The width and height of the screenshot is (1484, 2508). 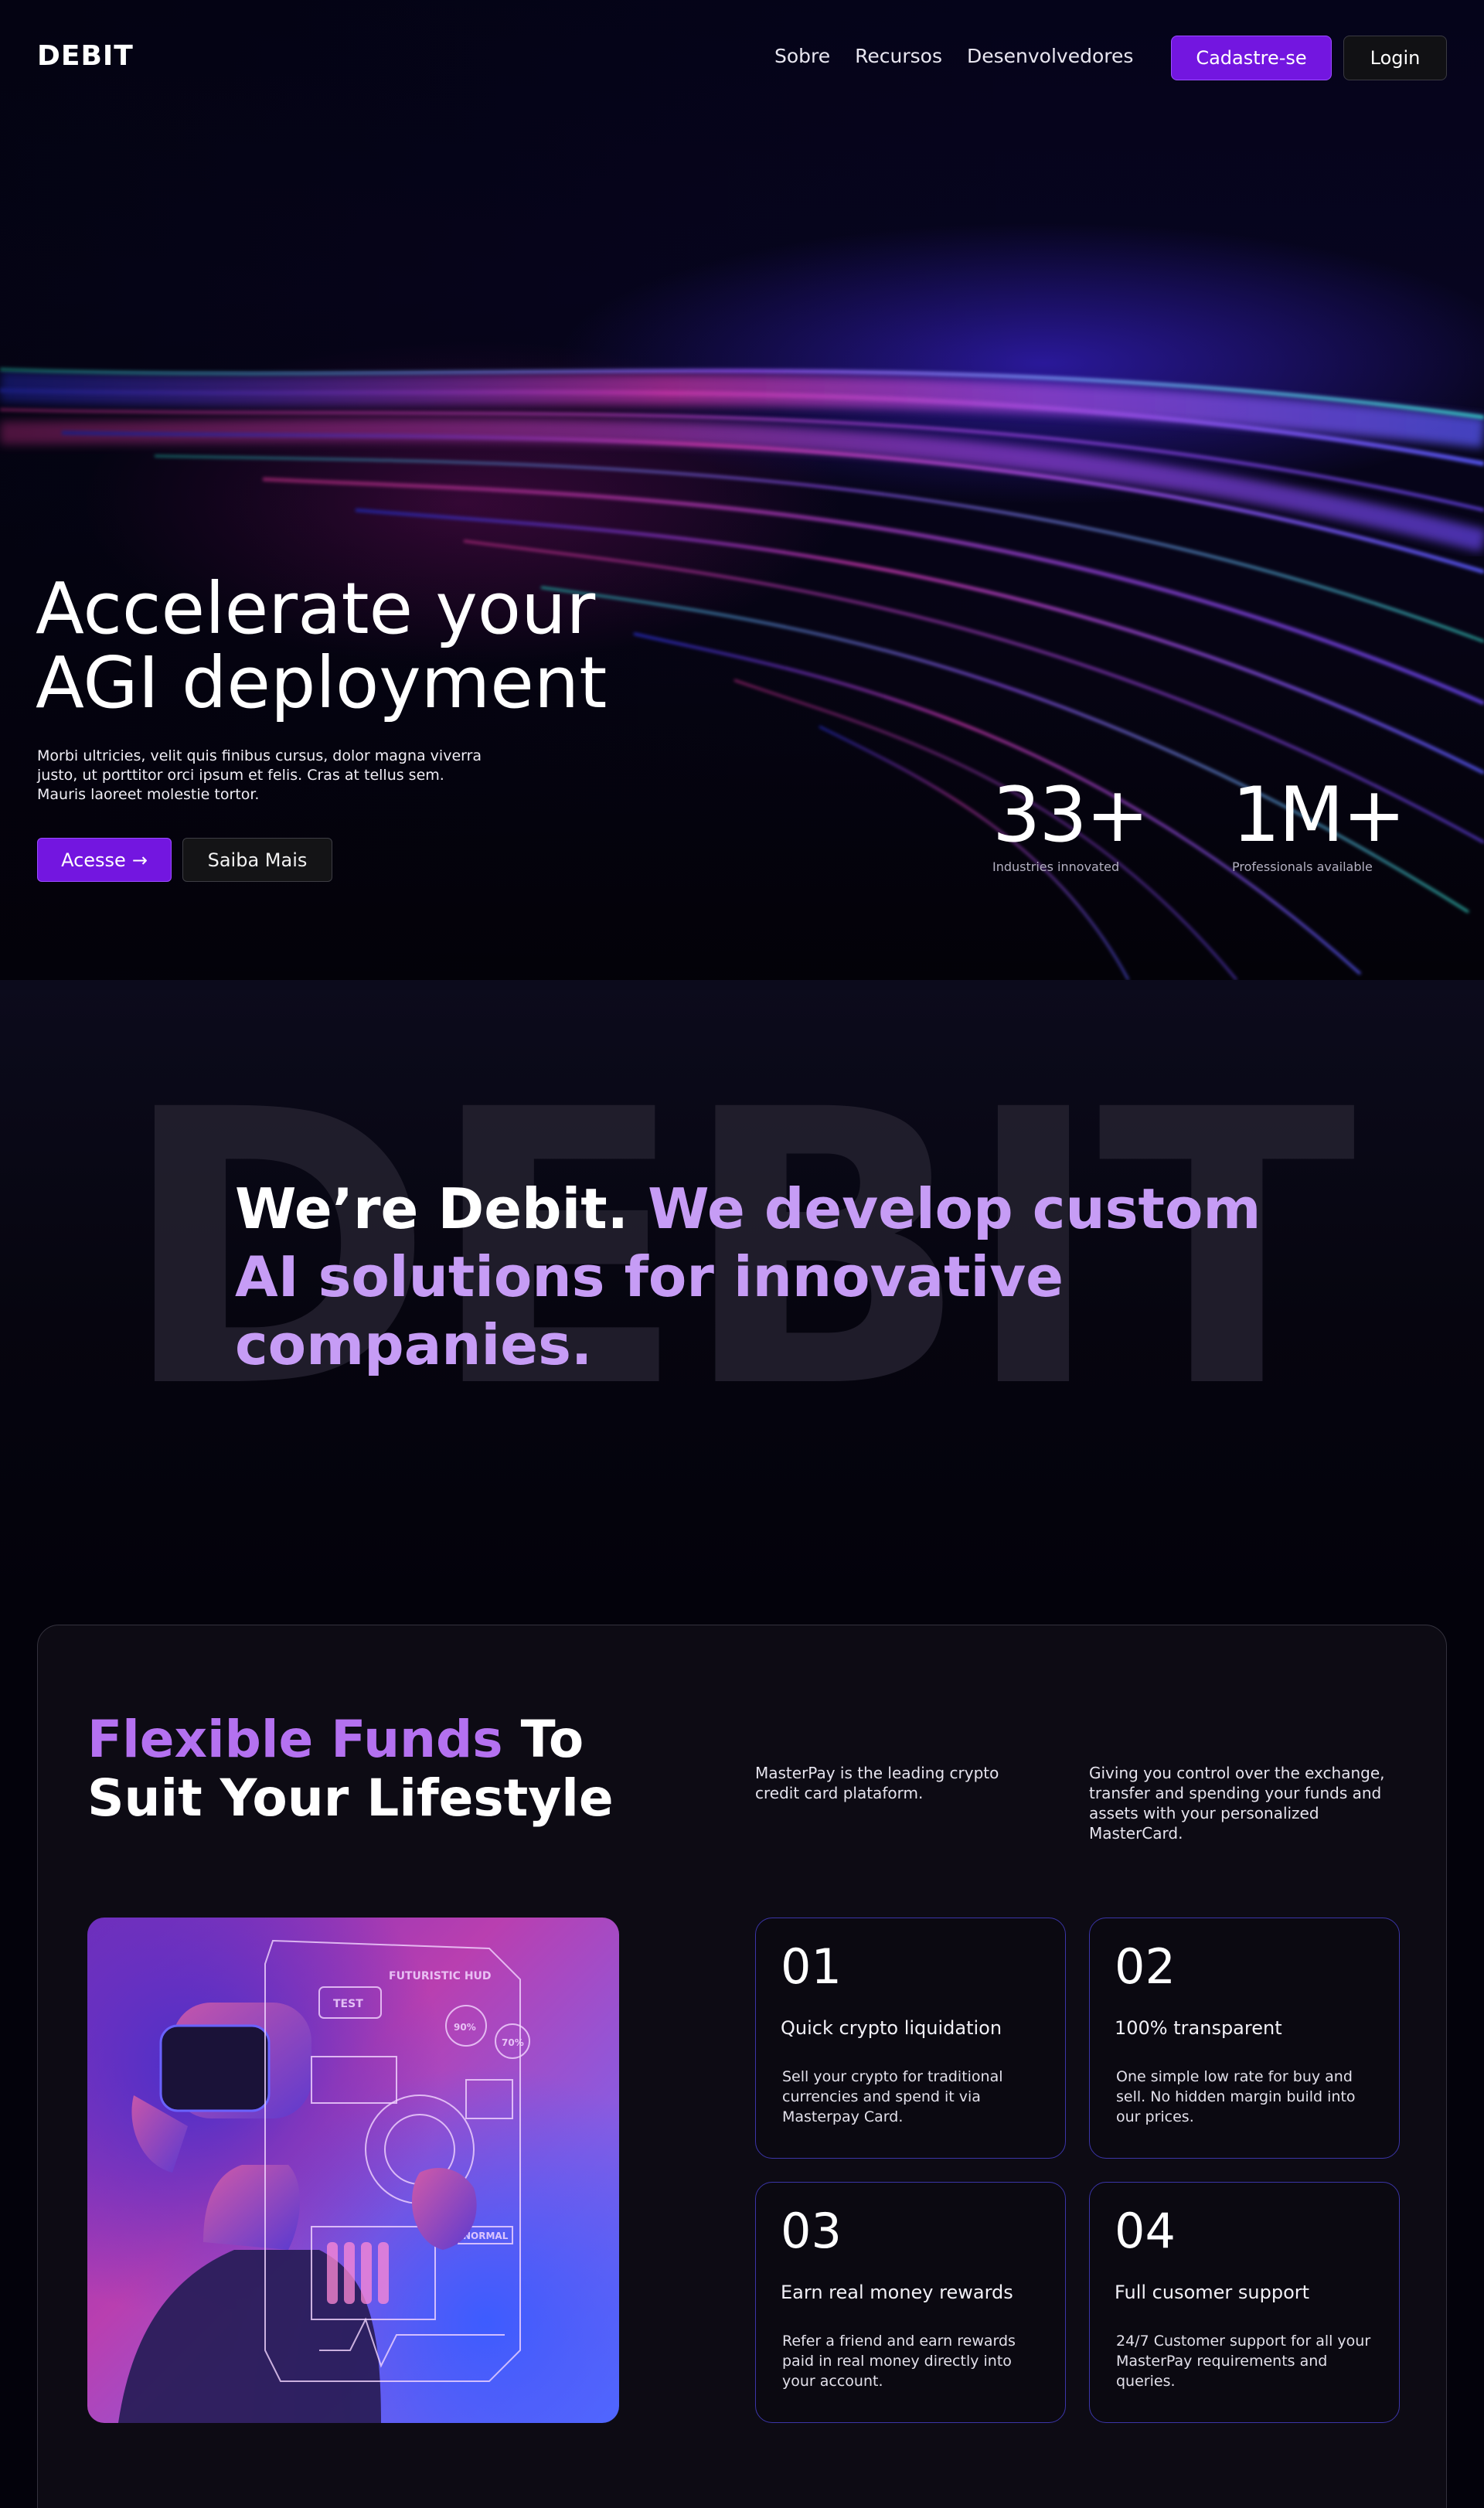 I want to click on feature-title: 100% transparent, so click(x=1198, y=2028).